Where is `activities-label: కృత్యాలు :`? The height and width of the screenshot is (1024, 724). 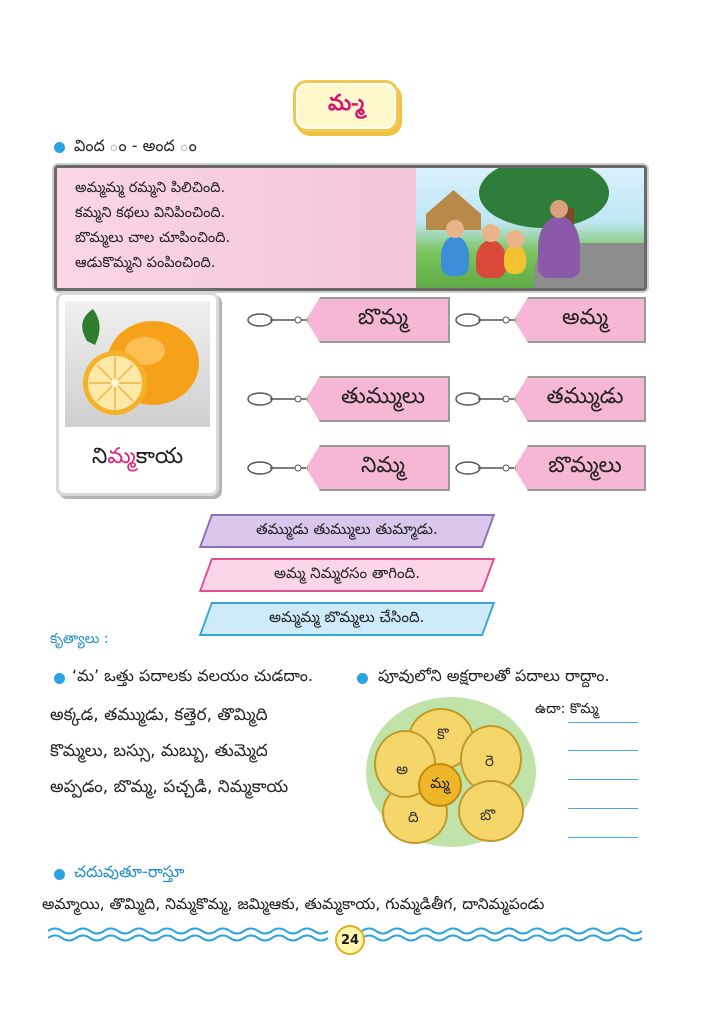 activities-label: కృత్యాలు : is located at coordinates (79, 639).